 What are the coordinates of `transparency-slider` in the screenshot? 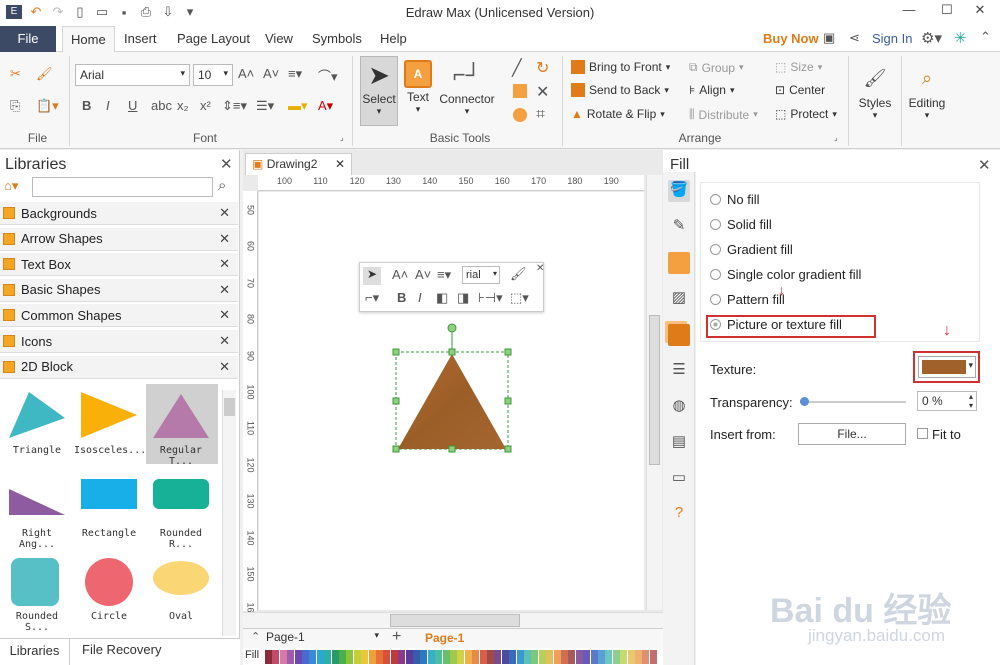 It's located at (853, 402).